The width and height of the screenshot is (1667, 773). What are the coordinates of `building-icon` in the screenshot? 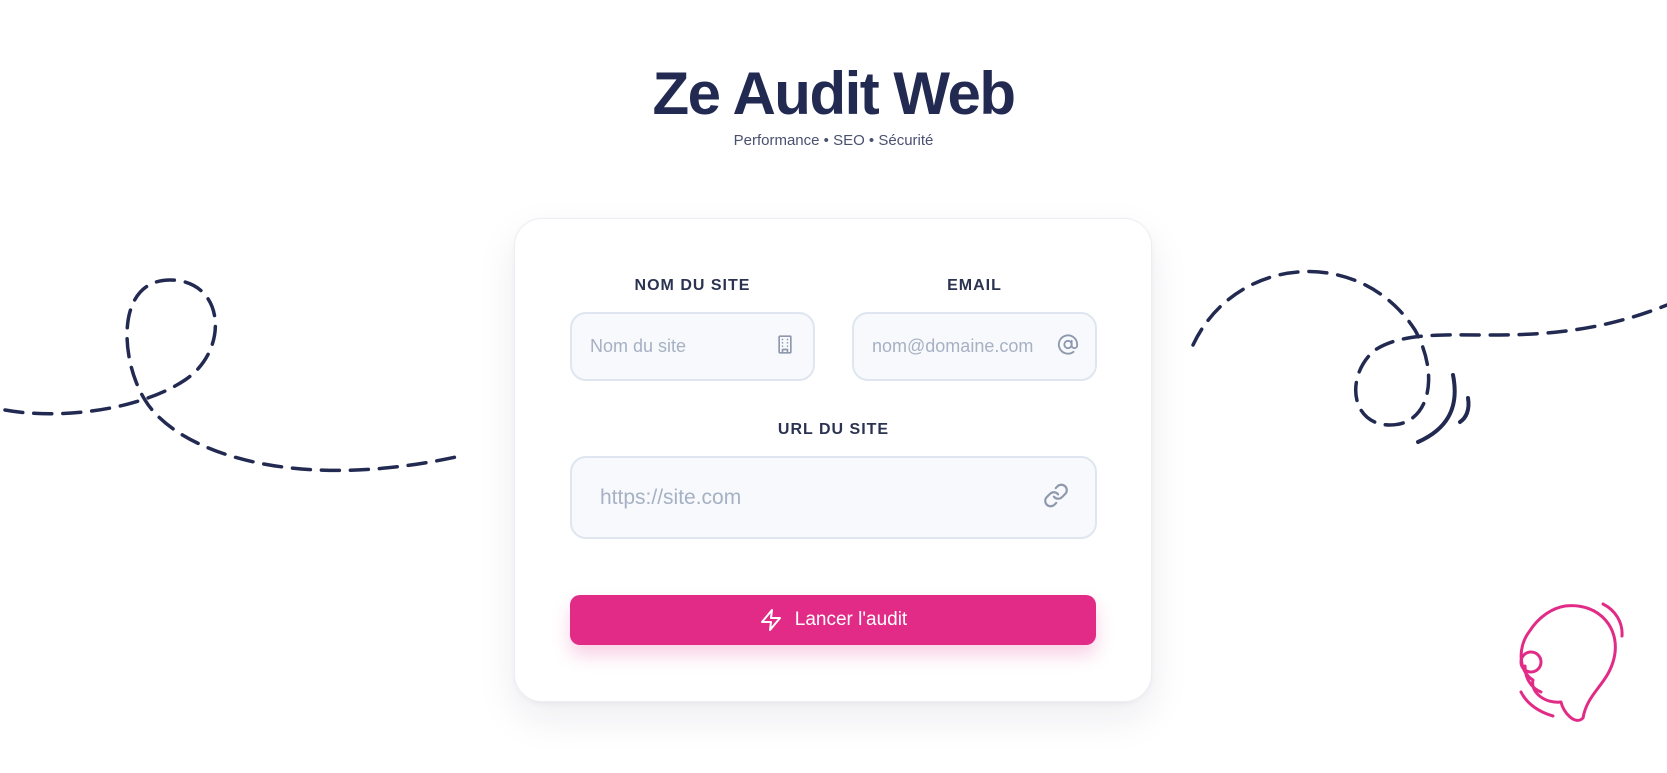 It's located at (785, 346).